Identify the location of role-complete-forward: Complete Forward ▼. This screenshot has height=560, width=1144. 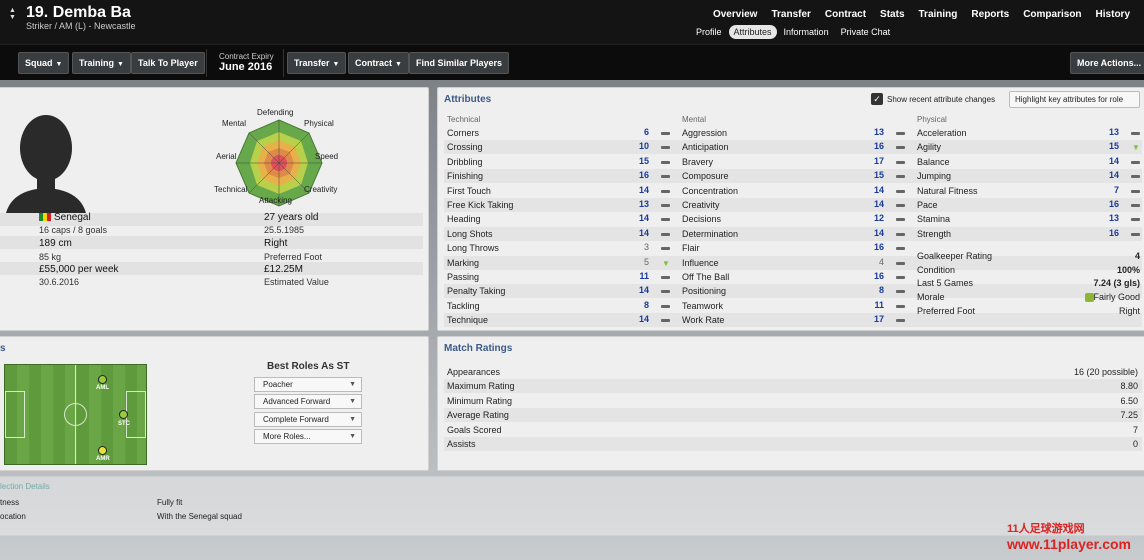
(308, 419).